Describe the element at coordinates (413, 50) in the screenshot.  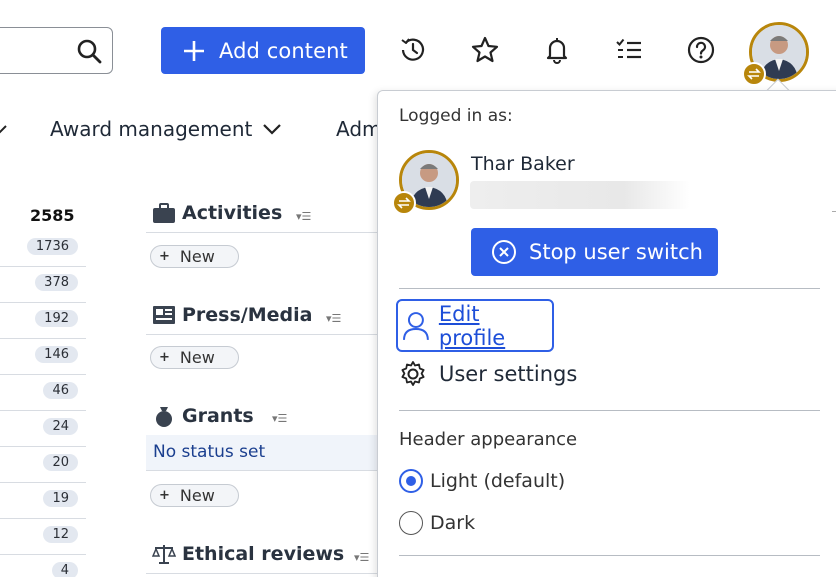
I see `history-icon` at that location.